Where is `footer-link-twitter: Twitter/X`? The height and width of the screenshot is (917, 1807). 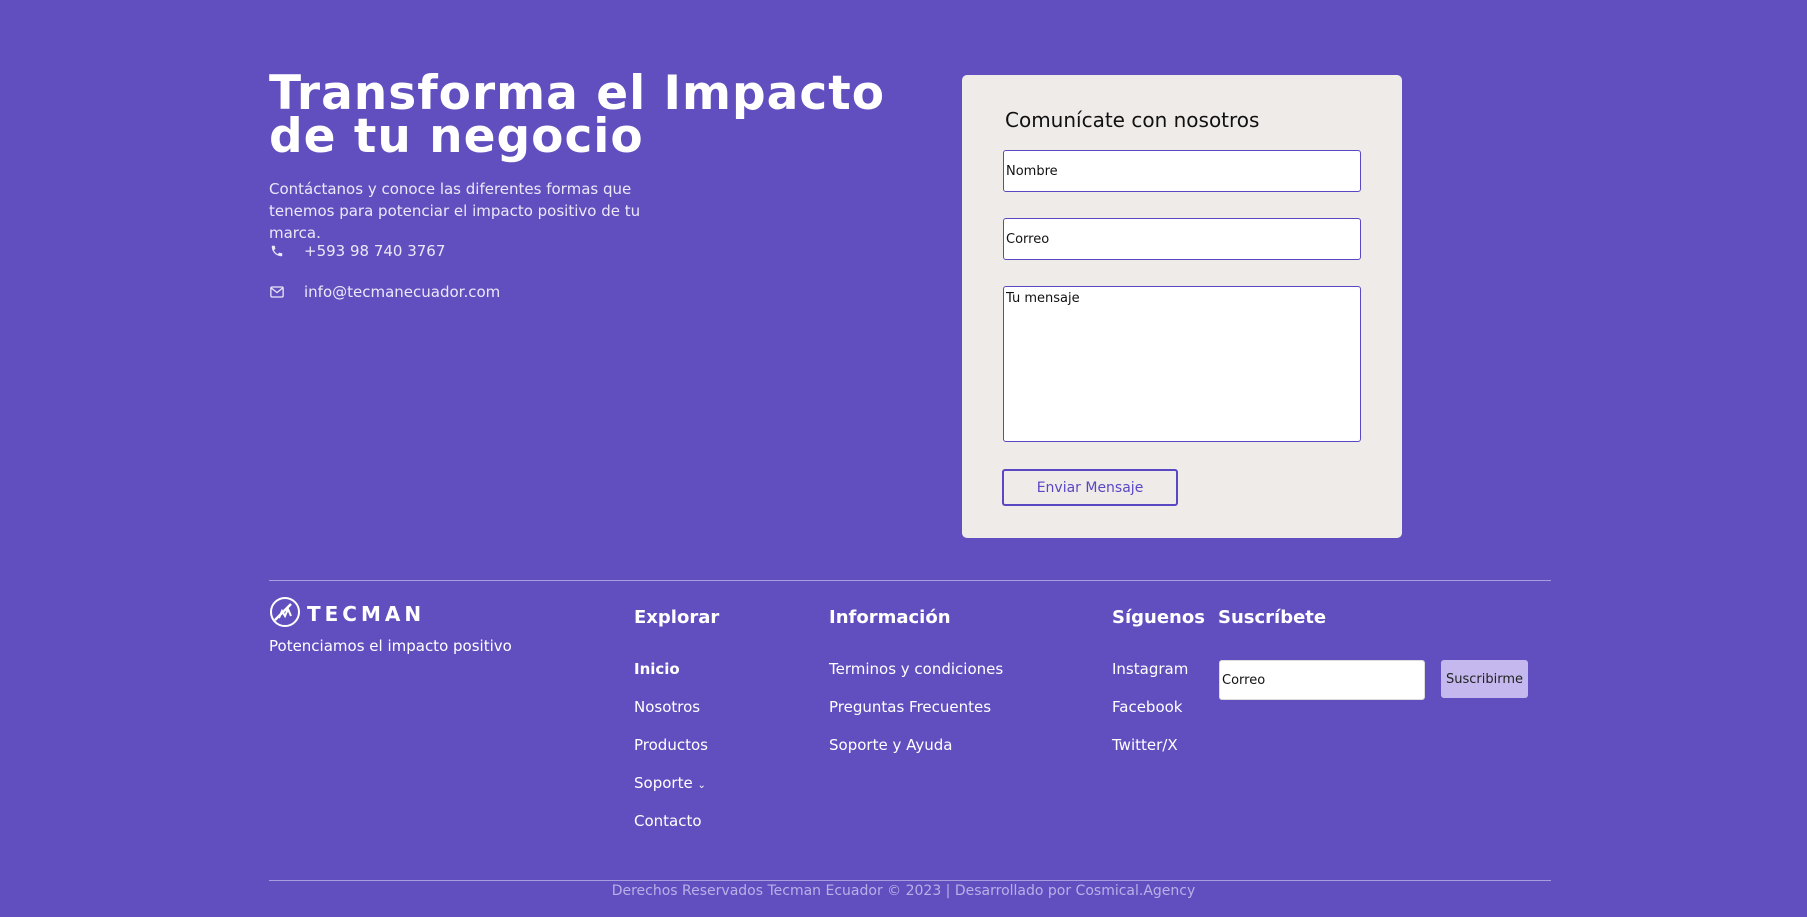
footer-link-twitter: Twitter/X is located at coordinates (1158, 745).